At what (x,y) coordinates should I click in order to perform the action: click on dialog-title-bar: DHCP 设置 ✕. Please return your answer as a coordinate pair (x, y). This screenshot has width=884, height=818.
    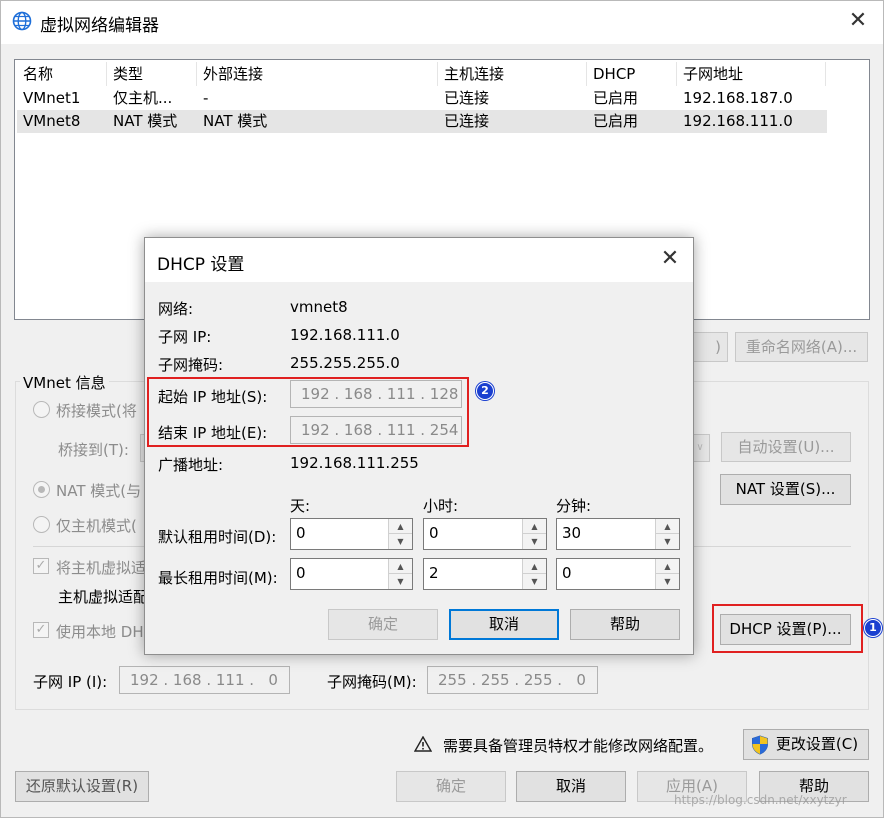
    Looking at the image, I should click on (419, 260).